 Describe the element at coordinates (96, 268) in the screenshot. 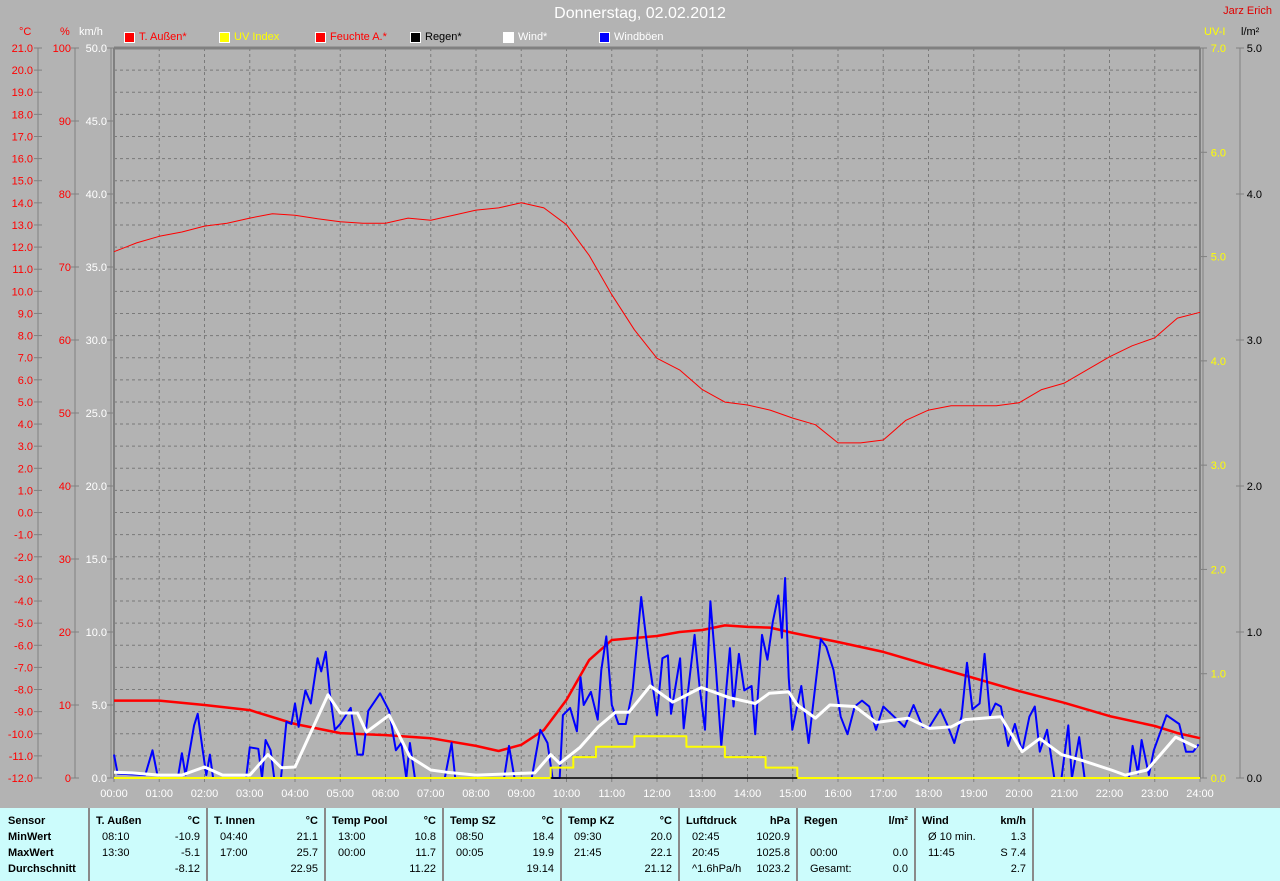

I see `wind-tick-label: 35.0` at that location.